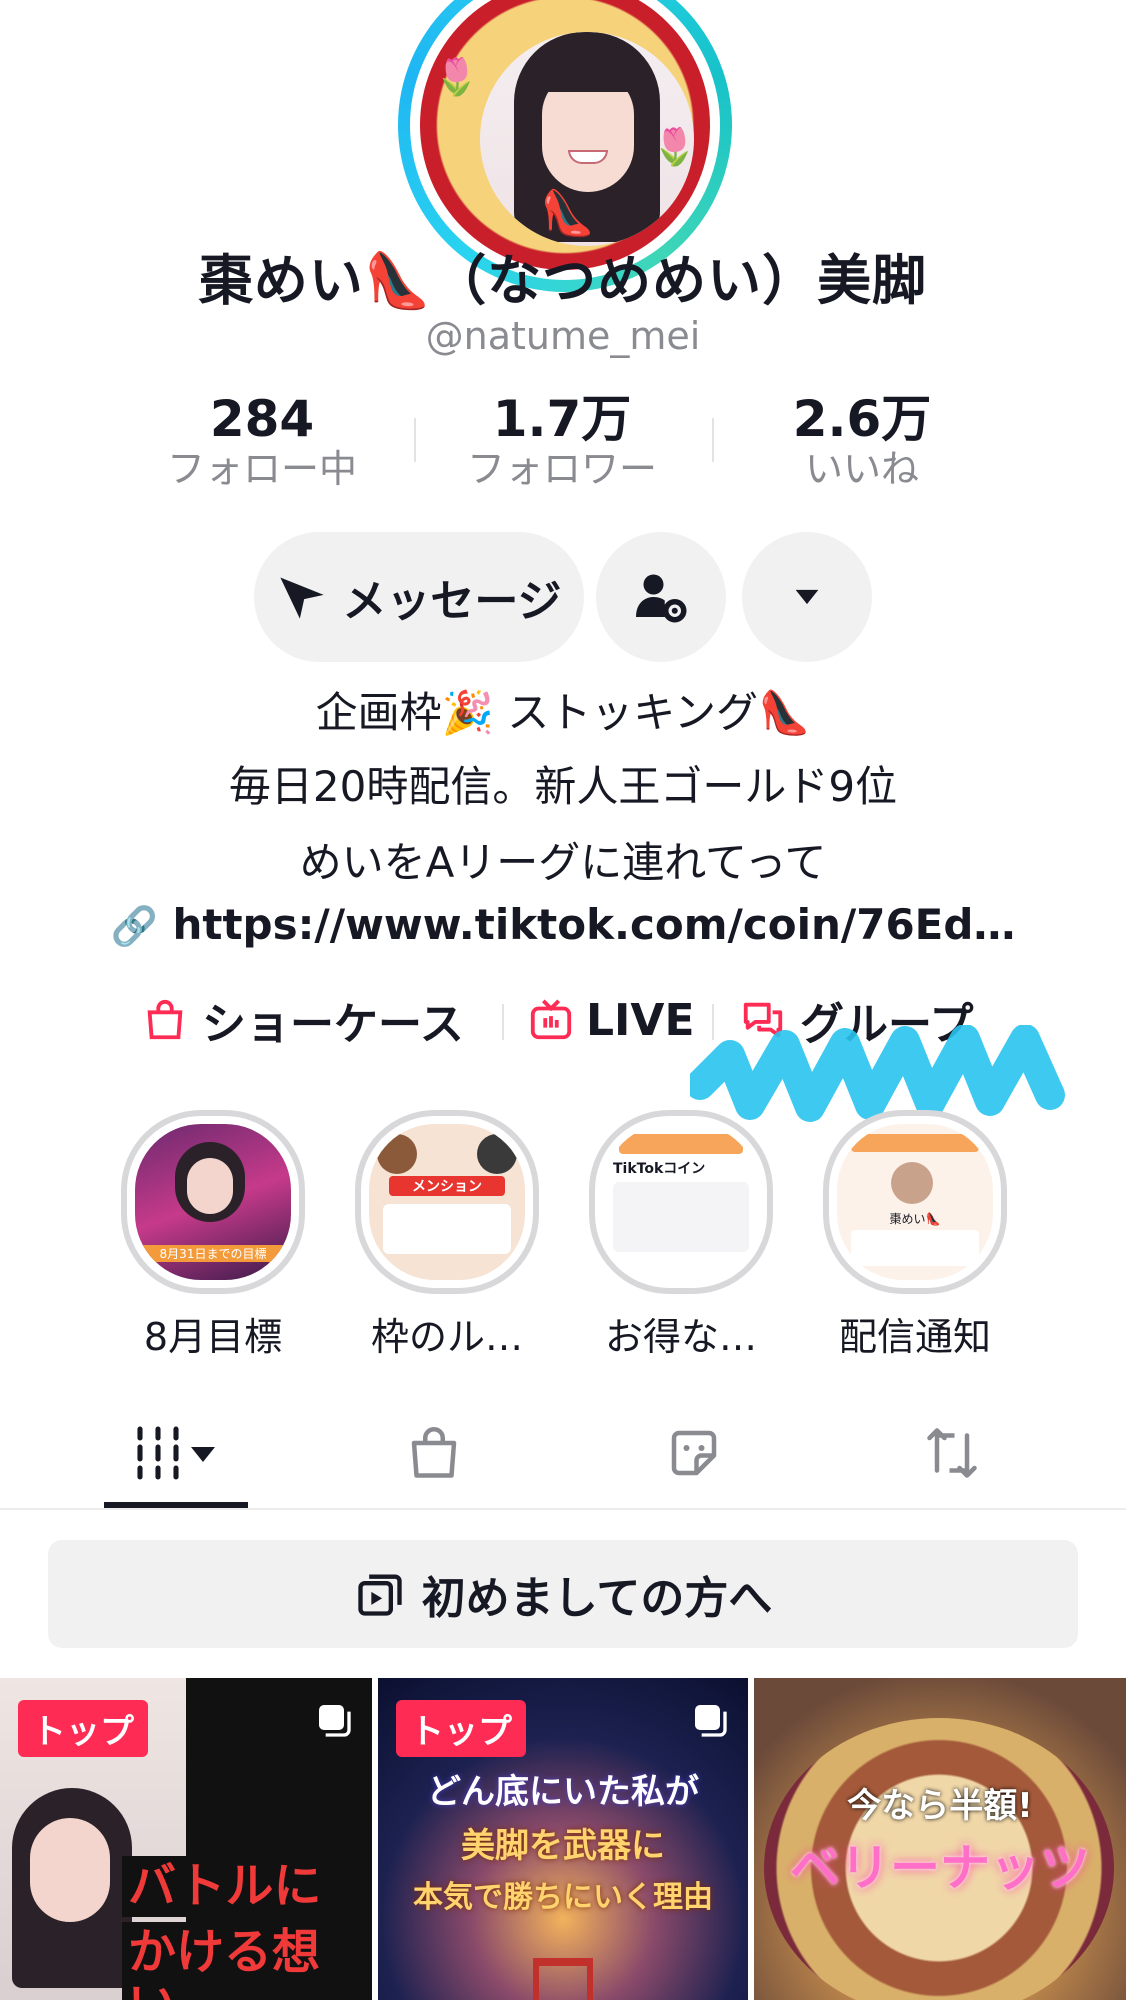 The image size is (1126, 2000). I want to click on video-caption: どん底にいた私が, so click(563, 1792).